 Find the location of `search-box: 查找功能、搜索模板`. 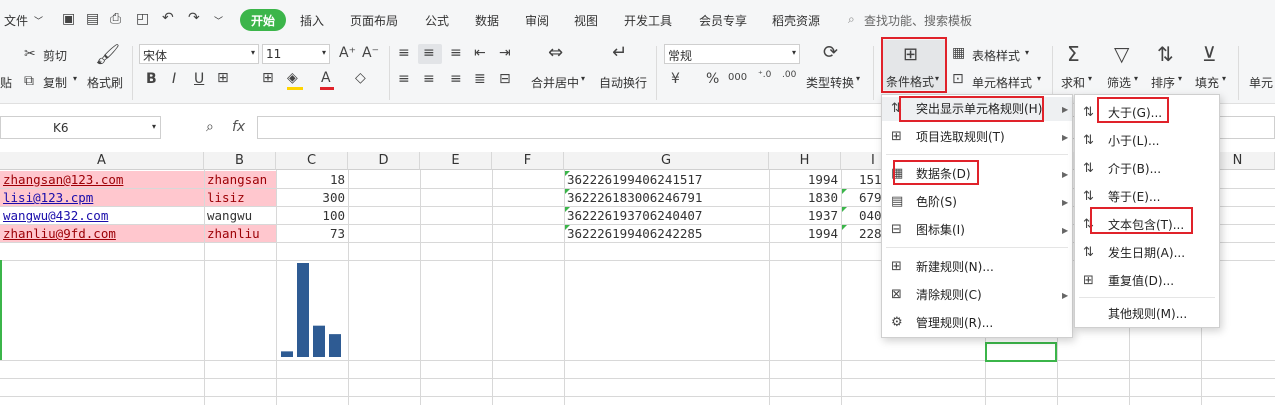

search-box: 查找功能、搜索模板 is located at coordinates (918, 20).